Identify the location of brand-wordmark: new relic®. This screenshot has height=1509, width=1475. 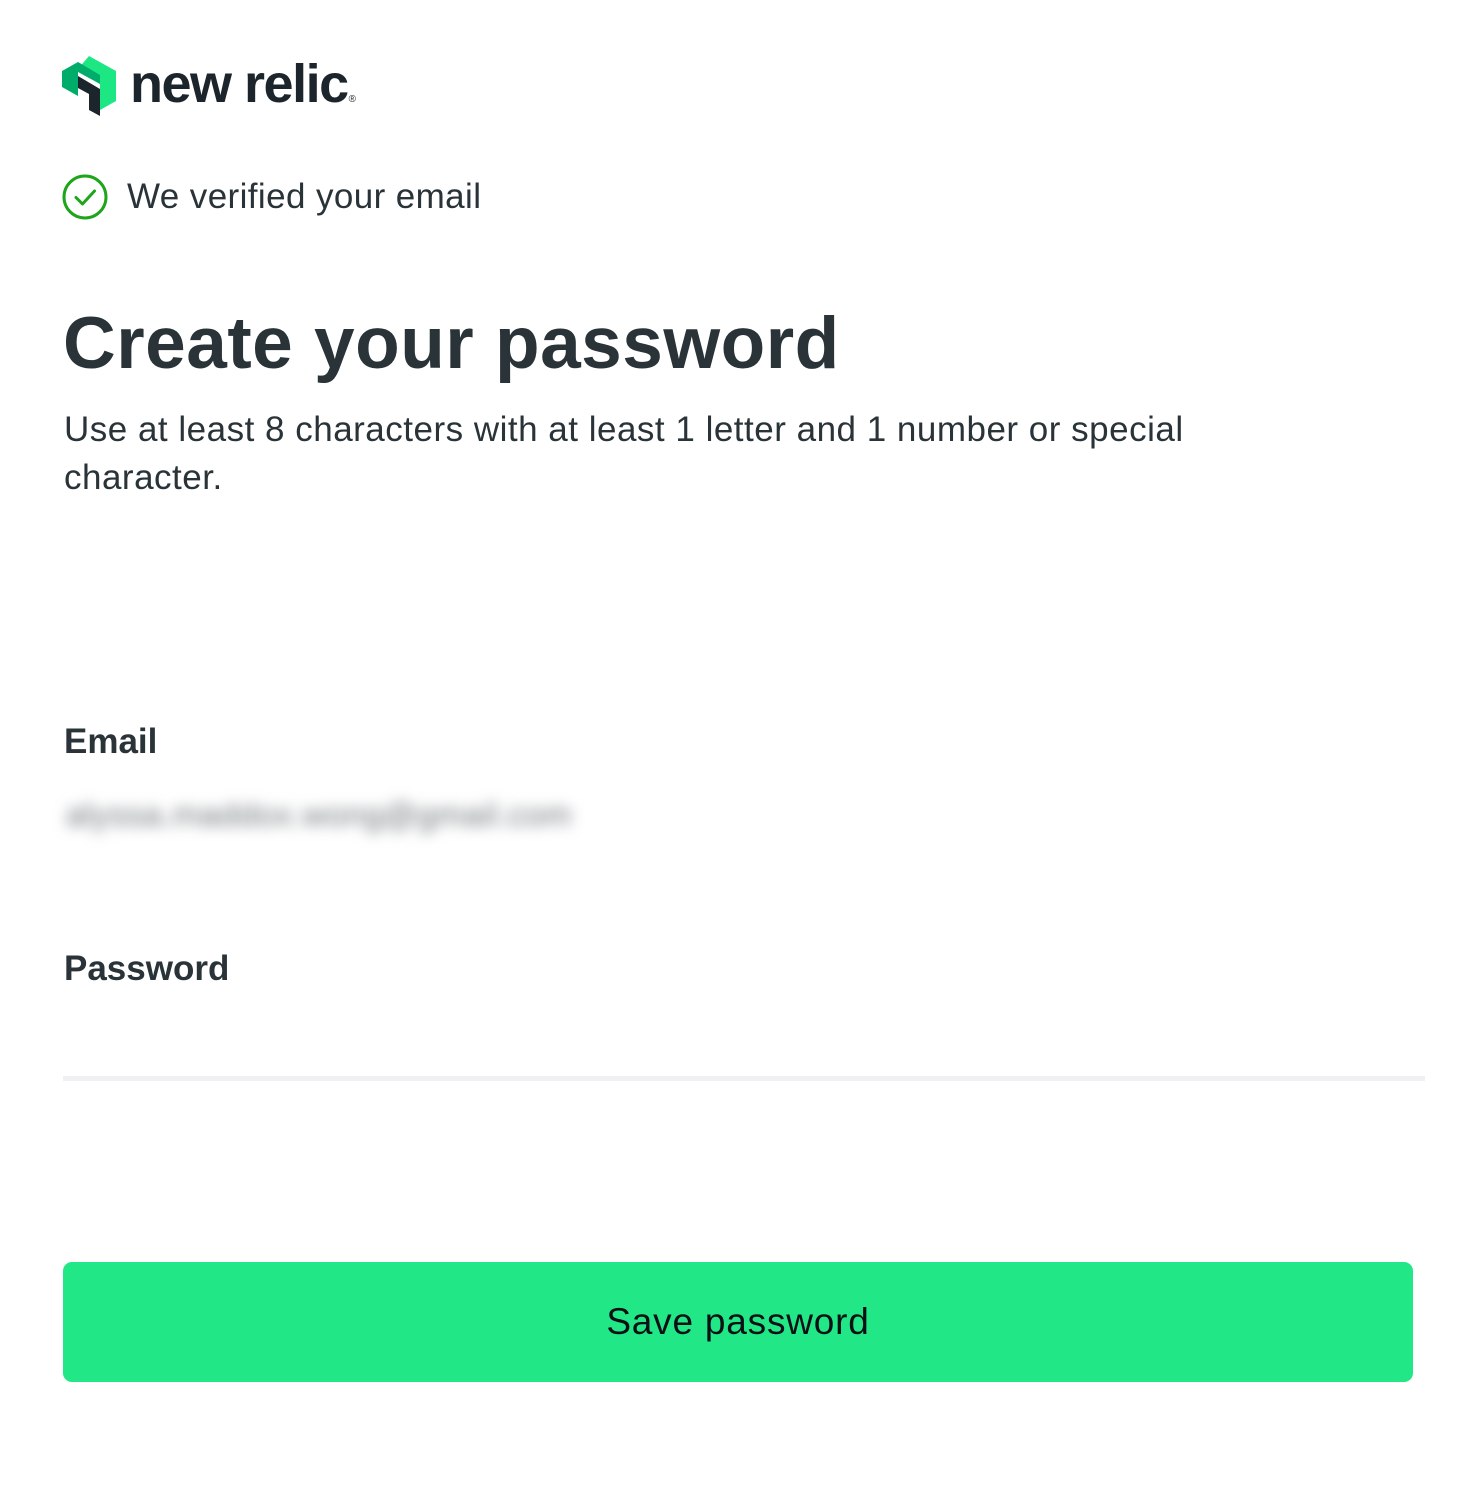
(243, 84).